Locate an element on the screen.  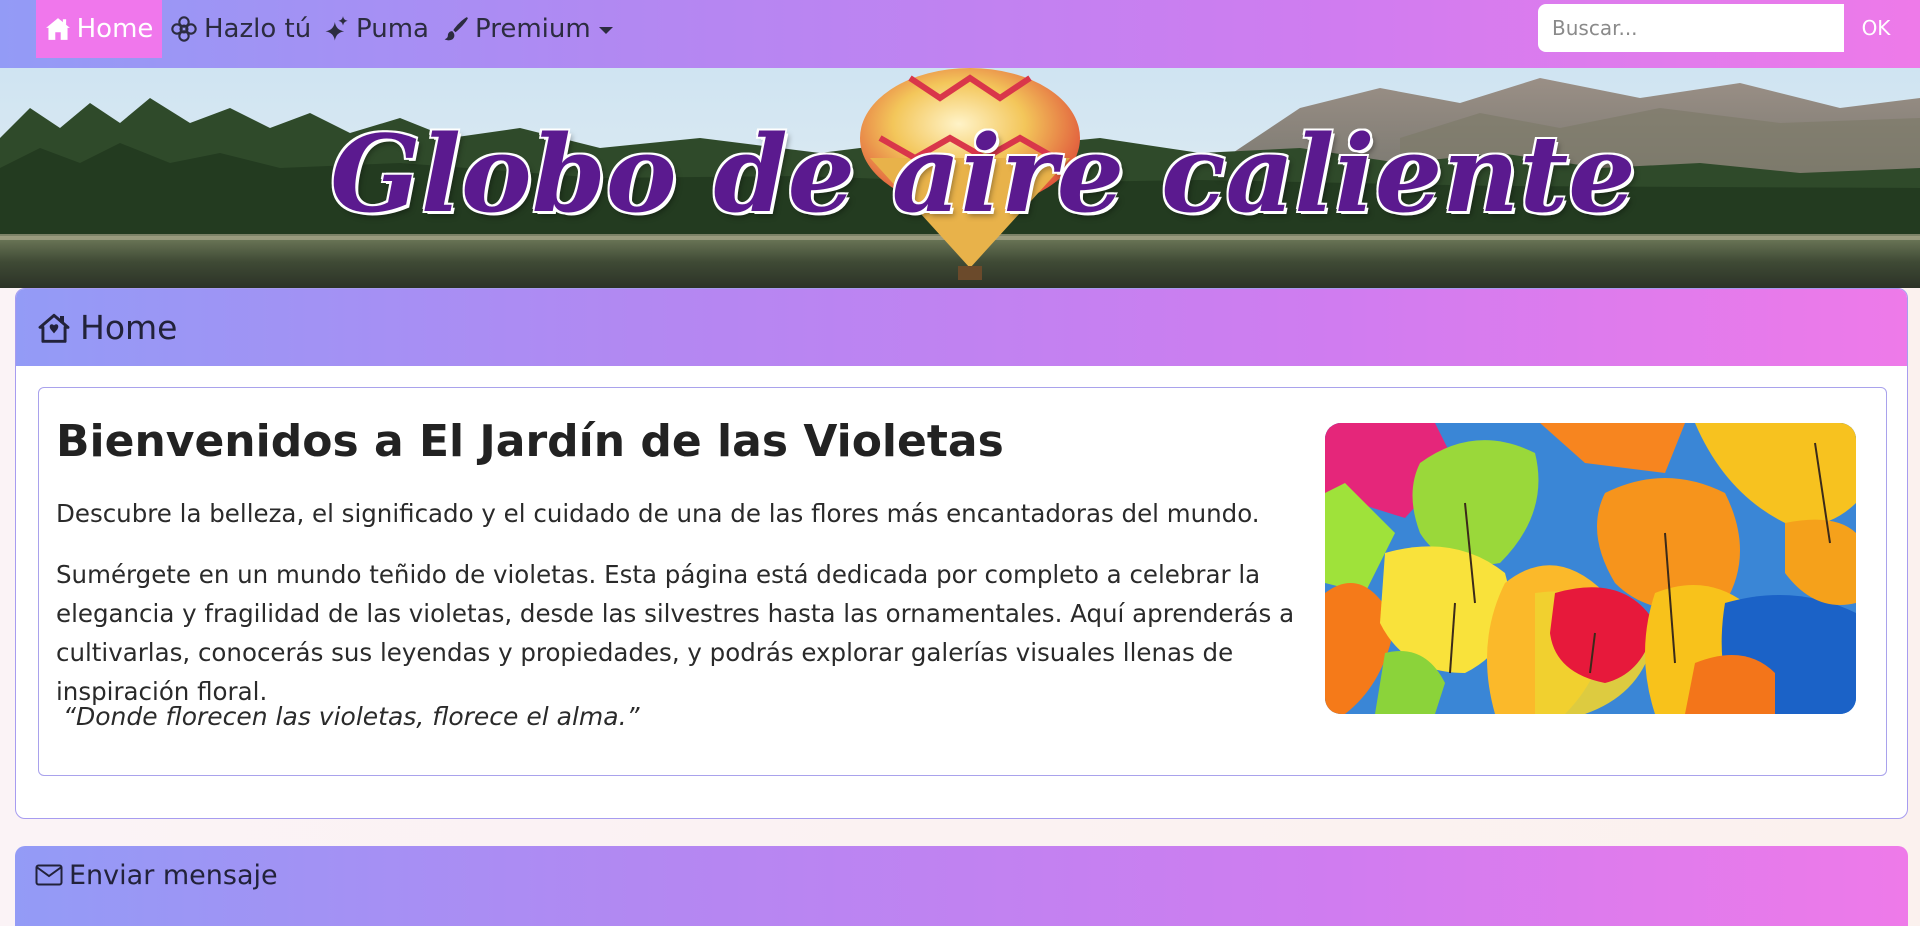
nav-item-home: Home is located at coordinates (99, 29).